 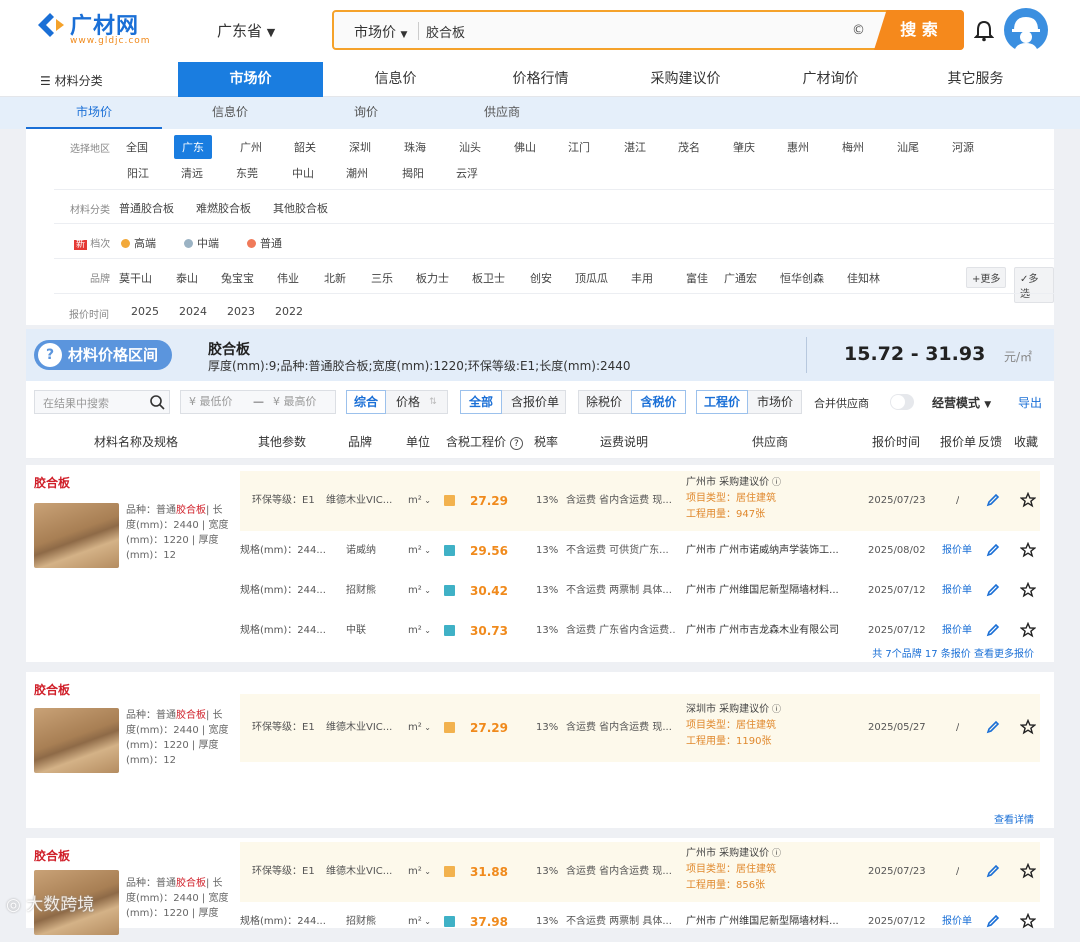 I want to click on category-option-regular: 普通胶合板, so click(x=146, y=208).